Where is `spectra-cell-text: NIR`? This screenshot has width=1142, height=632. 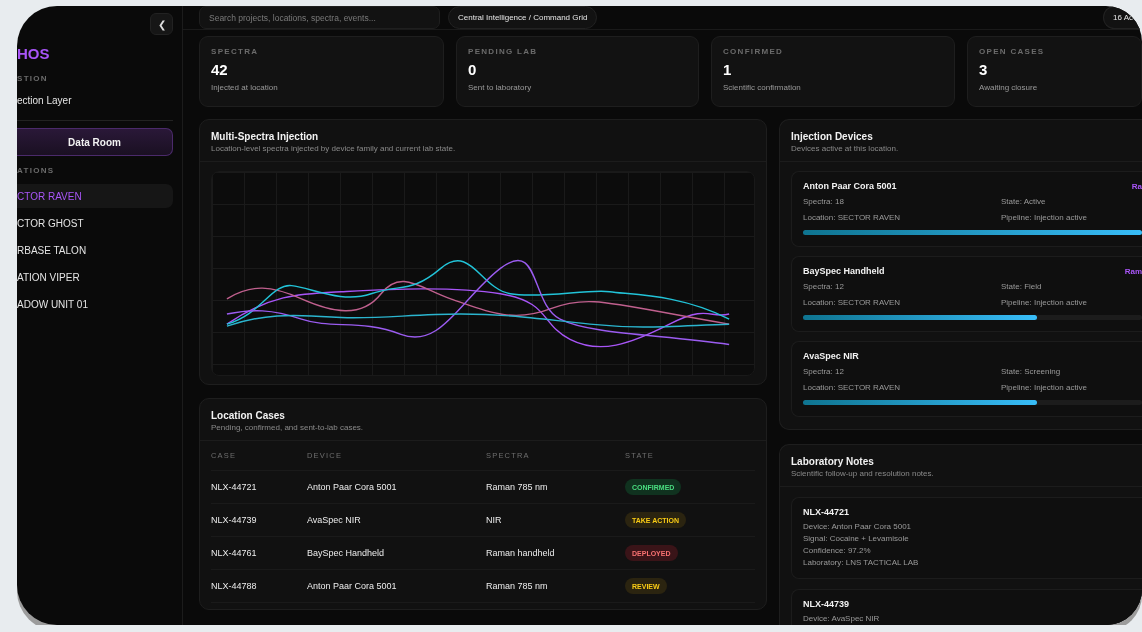 spectra-cell-text: NIR is located at coordinates (494, 520).